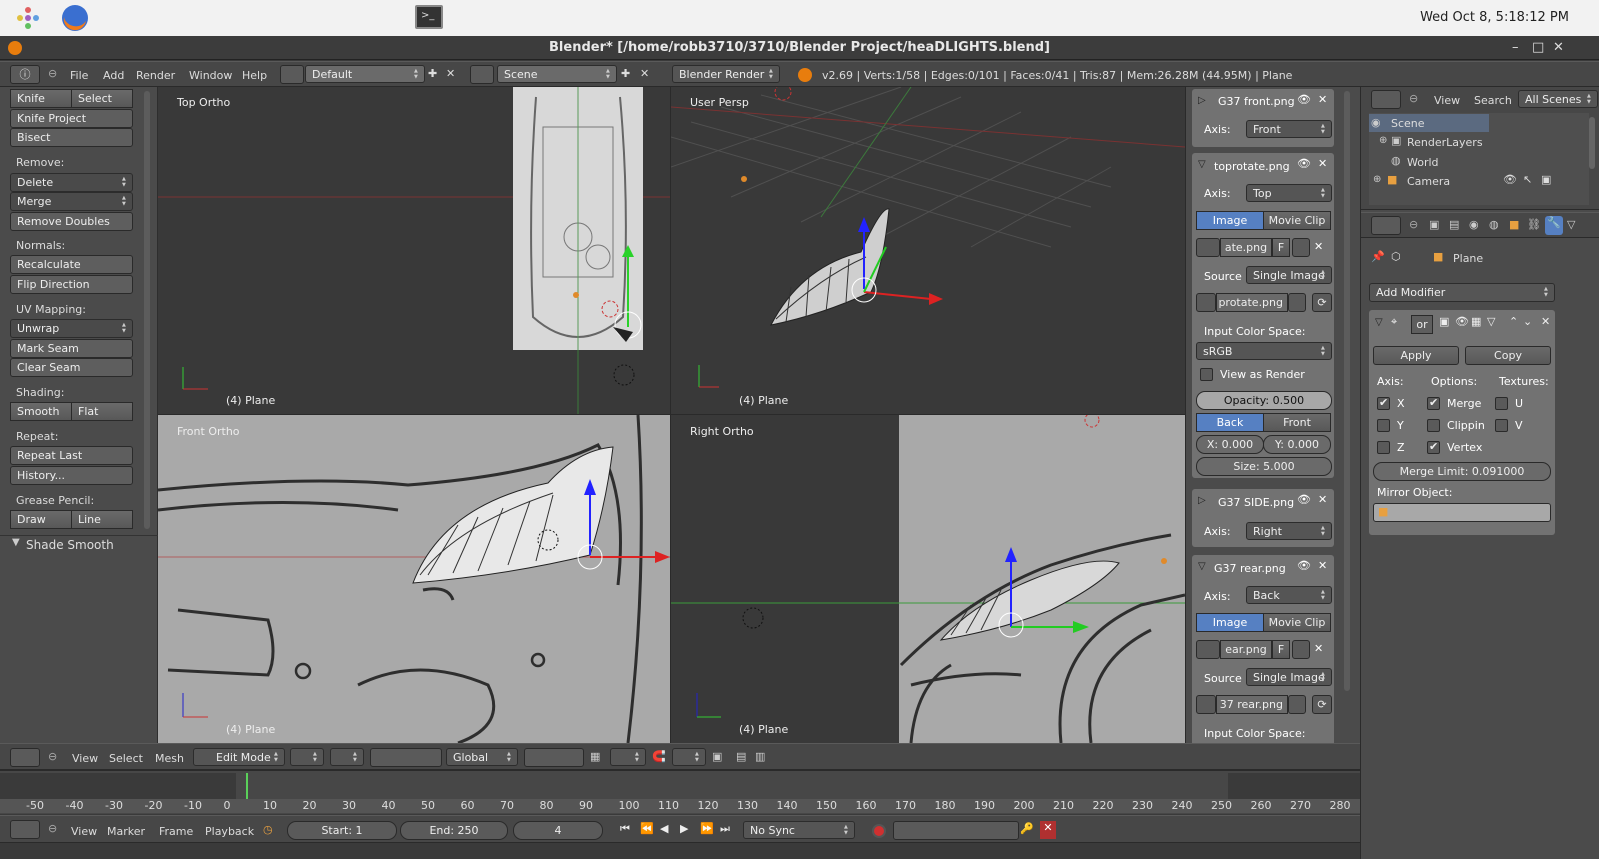  What do you see at coordinates (1206, 374) in the screenshot?
I see `view-as-render-checkbox` at bounding box center [1206, 374].